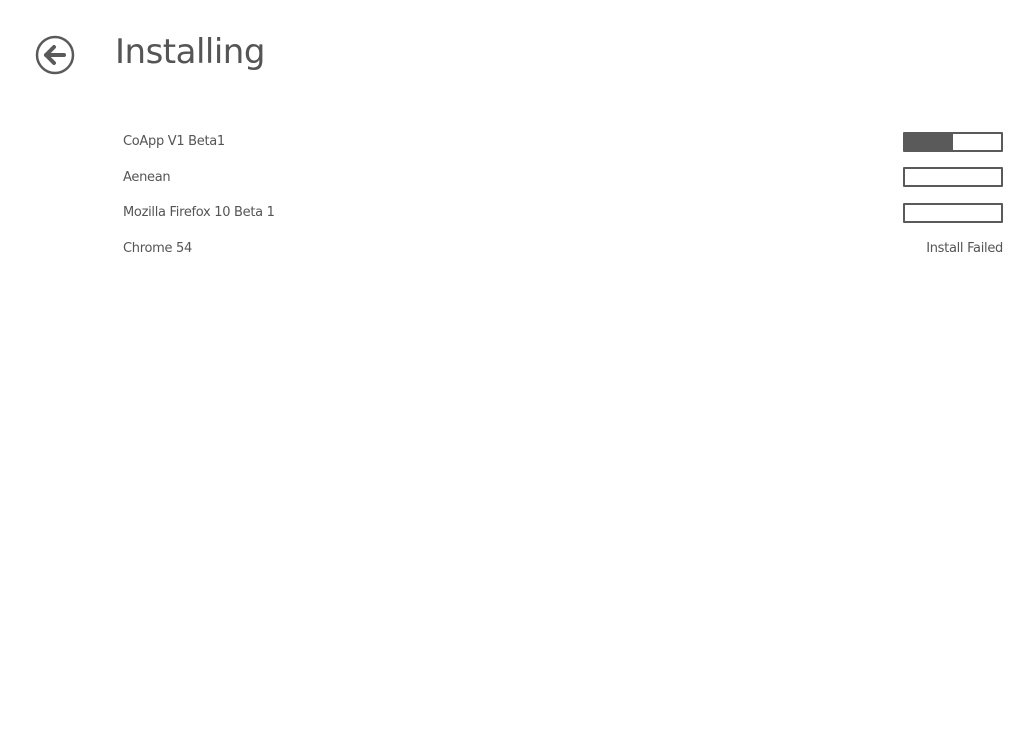 The height and width of the screenshot is (752, 1012). I want to click on install-row: Chrome 54 Install Failed, so click(563, 249).